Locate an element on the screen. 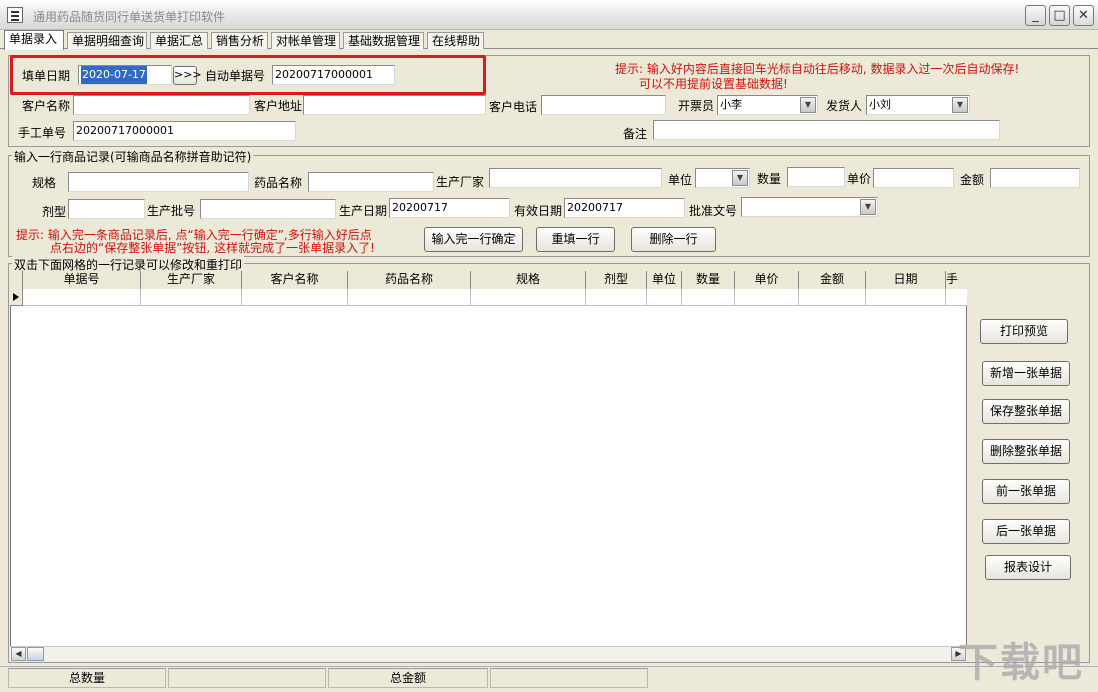 Image resolution: width=1098 pixels, height=692 pixels. header-hint-line2: 可以不用提前设置基础数据! is located at coordinates (713, 84).